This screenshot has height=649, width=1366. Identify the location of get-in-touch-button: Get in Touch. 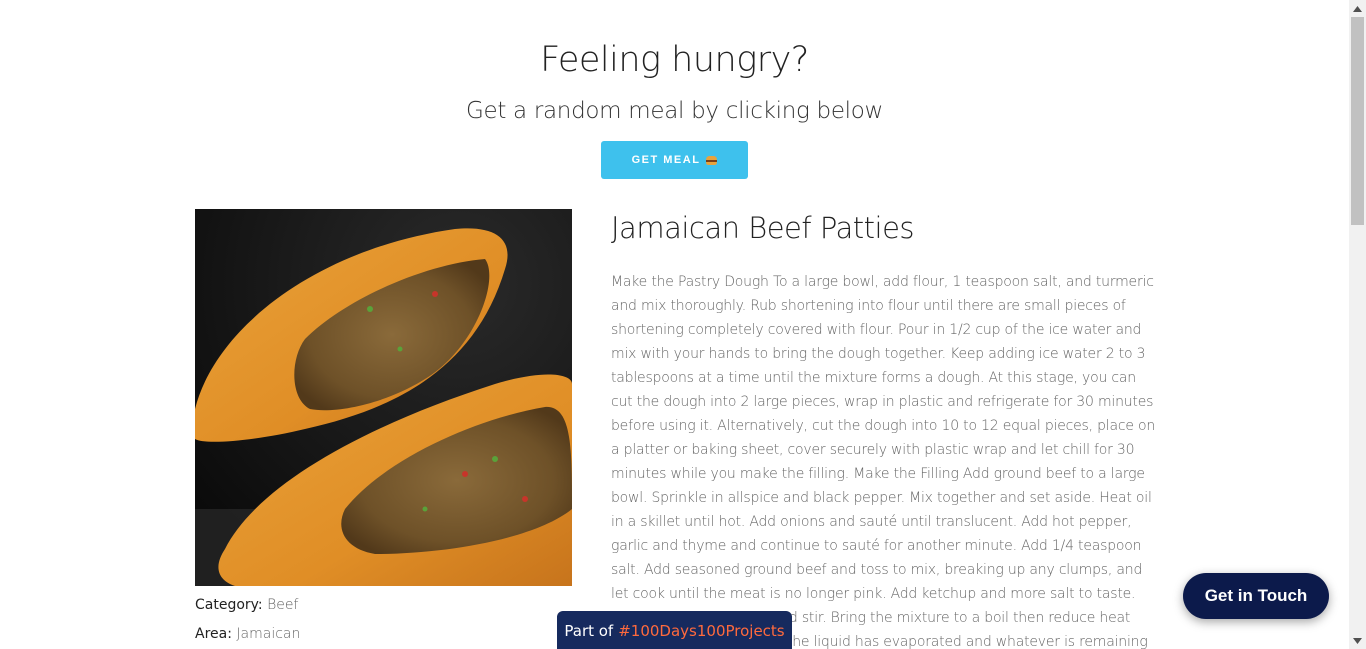
(1256, 596).